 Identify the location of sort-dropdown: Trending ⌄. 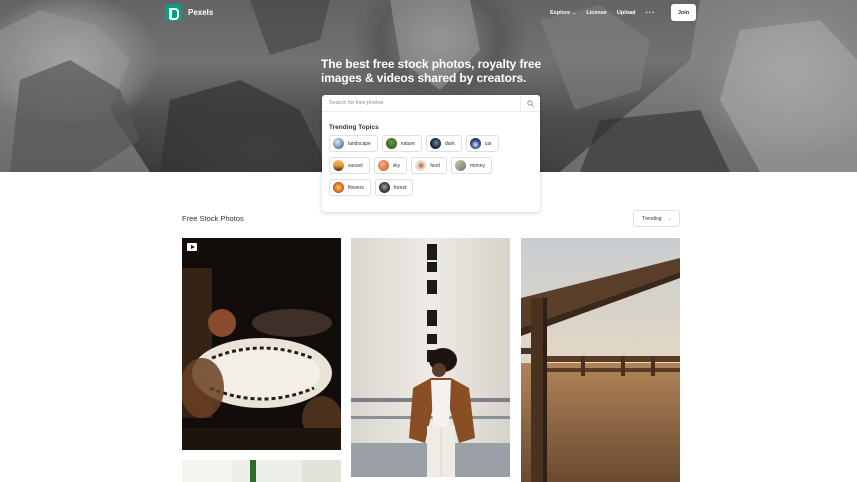
(656, 218).